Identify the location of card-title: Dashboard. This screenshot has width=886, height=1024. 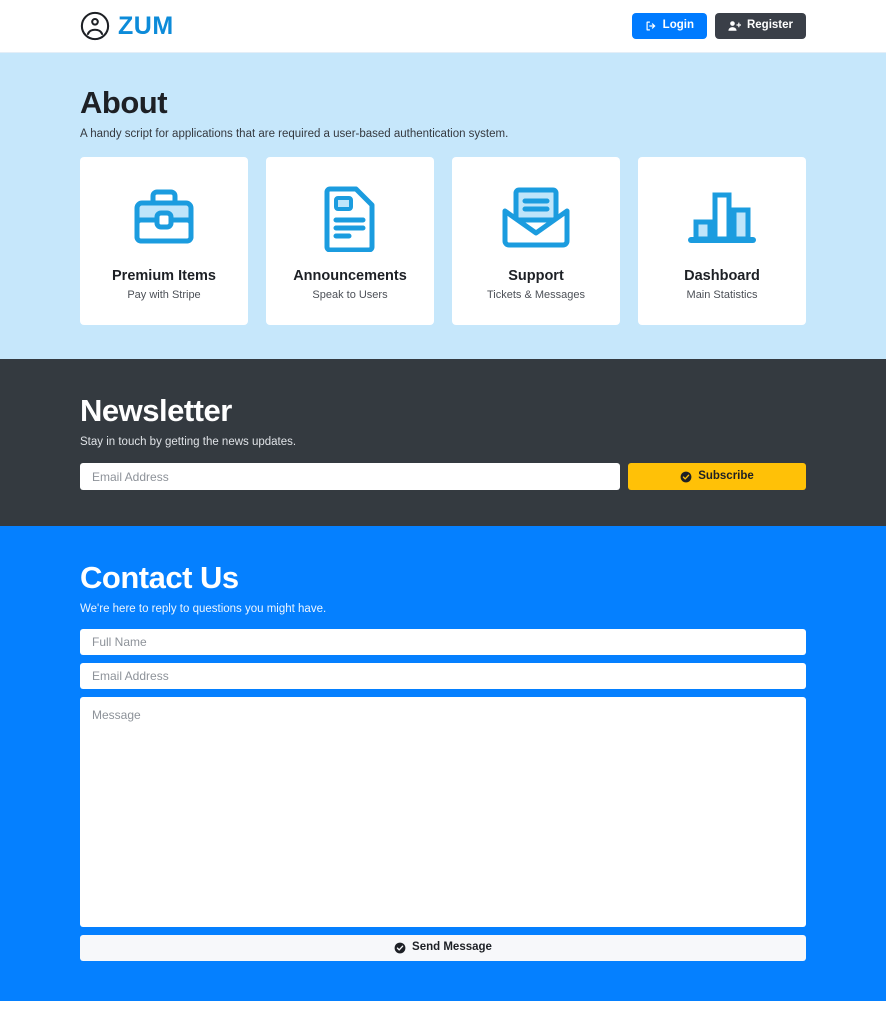
(722, 275).